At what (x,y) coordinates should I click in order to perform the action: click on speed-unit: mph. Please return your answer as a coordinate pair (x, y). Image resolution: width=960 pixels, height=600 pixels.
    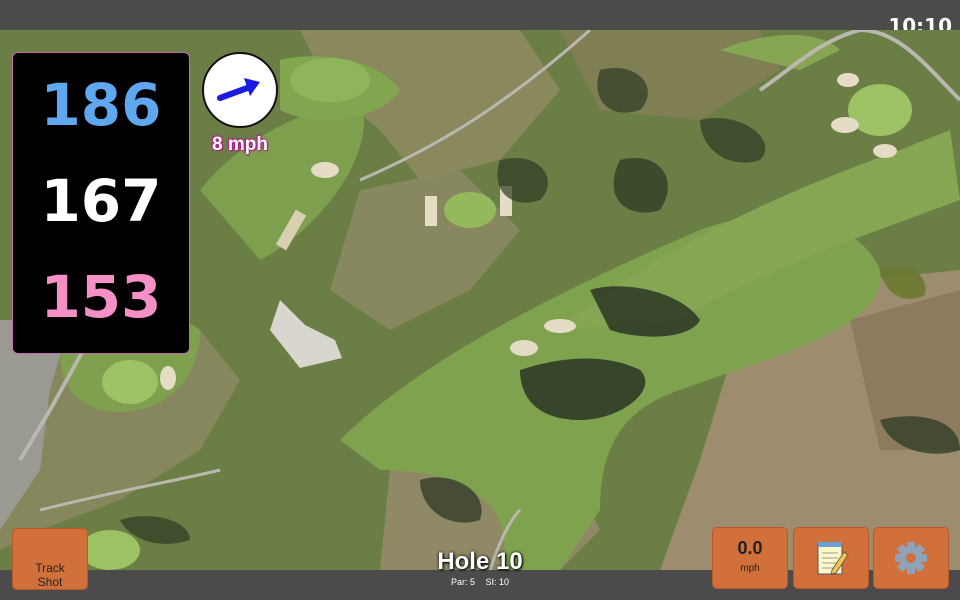
    Looking at the image, I should click on (750, 568).